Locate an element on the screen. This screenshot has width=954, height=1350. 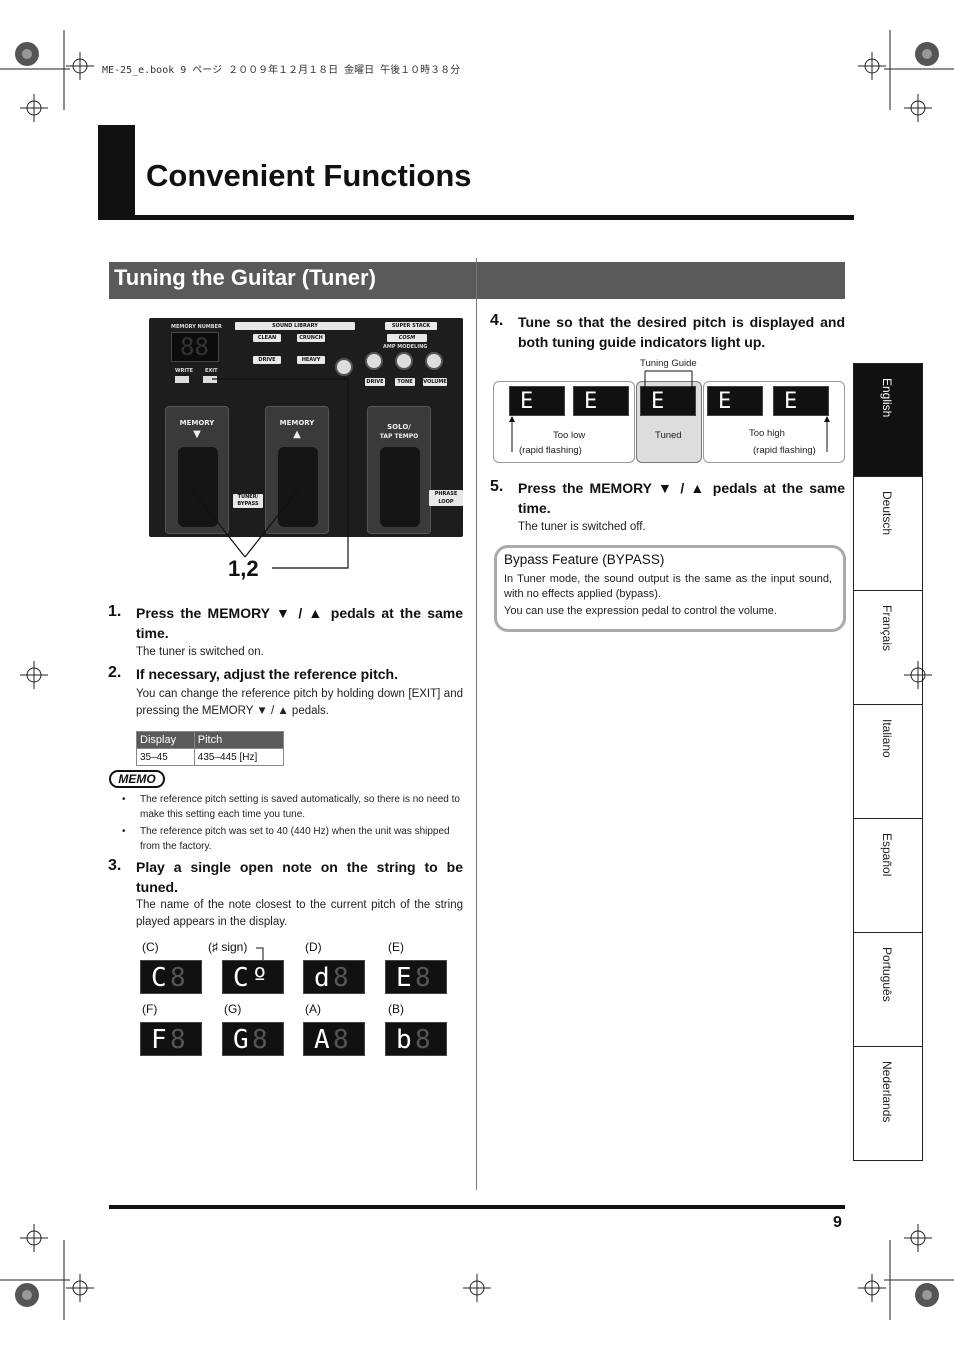
tab-label: Nederlands is located at coordinates (887, 1092).